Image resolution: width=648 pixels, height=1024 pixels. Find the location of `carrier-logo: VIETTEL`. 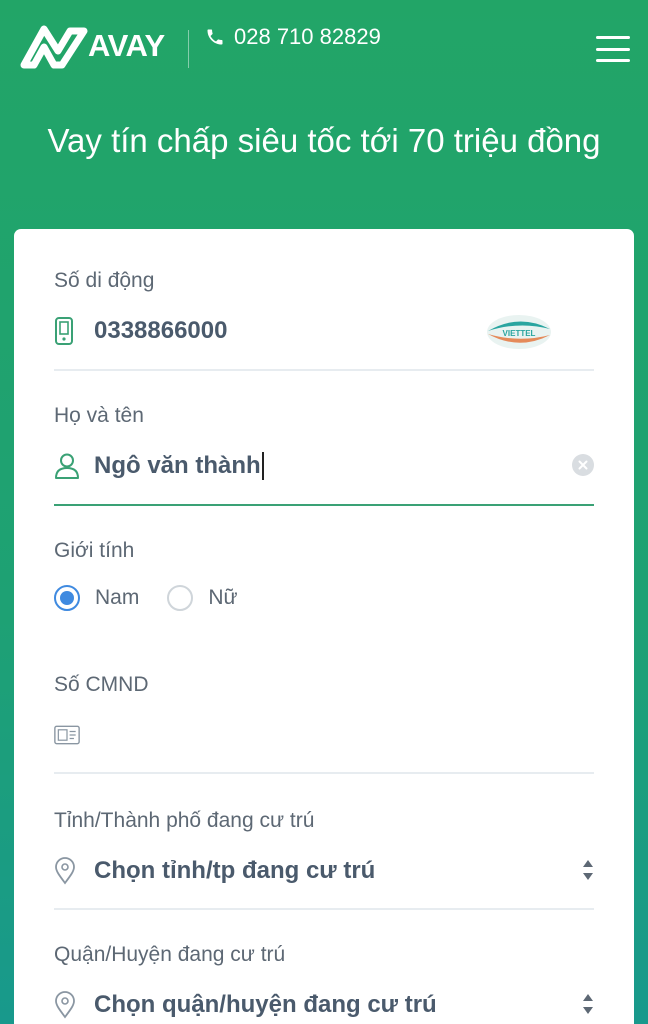

carrier-logo: VIETTEL is located at coordinates (519, 334).